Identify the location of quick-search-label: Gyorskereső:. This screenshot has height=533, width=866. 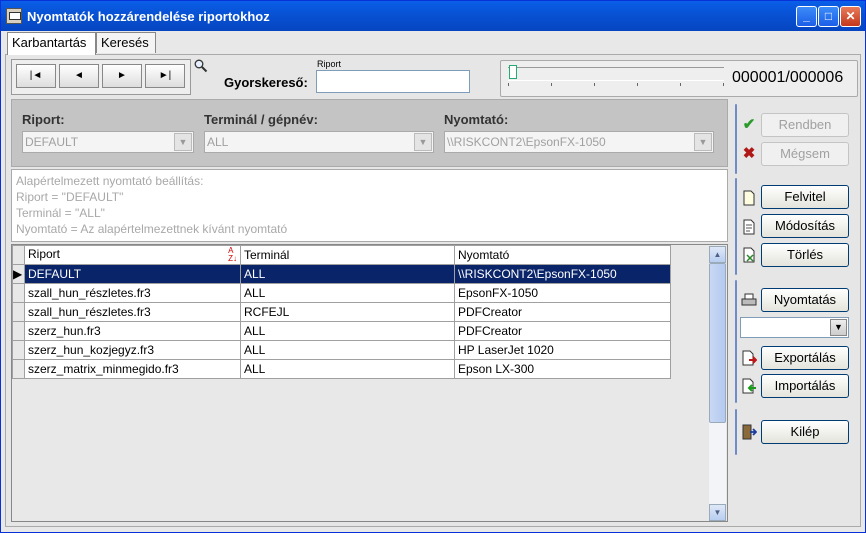
(266, 82).